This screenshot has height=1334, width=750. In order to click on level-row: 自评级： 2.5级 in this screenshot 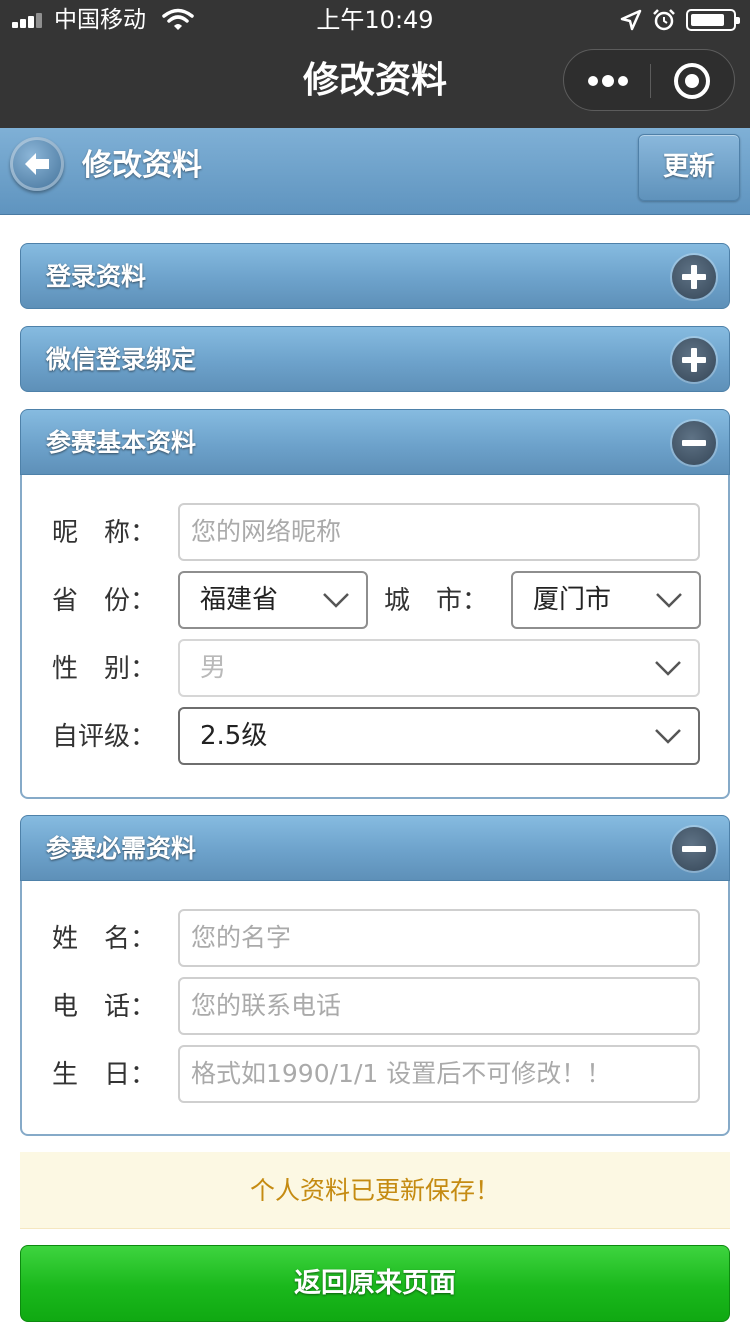, I will do `click(375, 737)`.